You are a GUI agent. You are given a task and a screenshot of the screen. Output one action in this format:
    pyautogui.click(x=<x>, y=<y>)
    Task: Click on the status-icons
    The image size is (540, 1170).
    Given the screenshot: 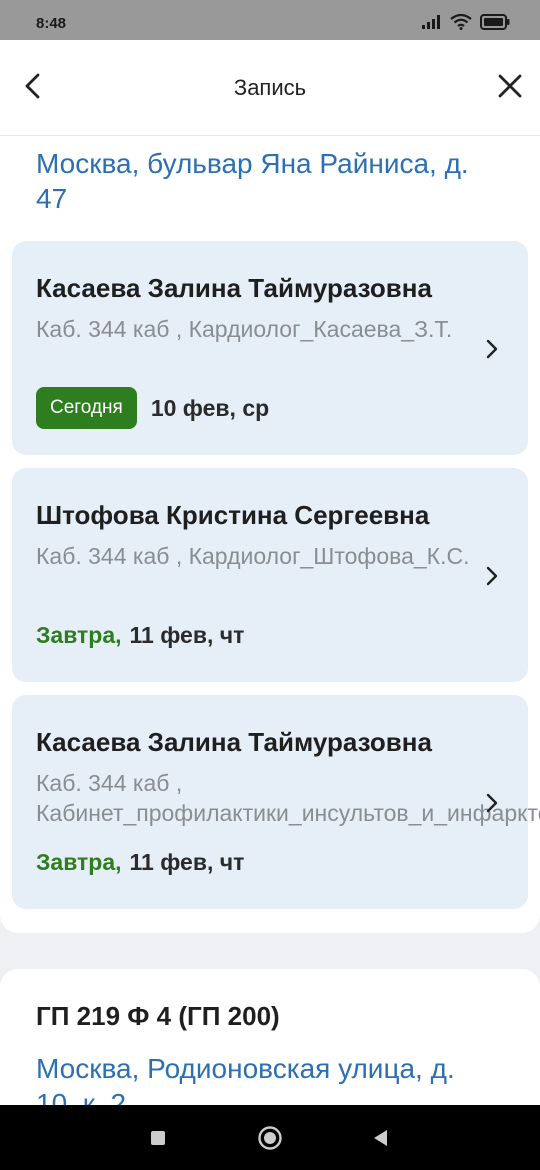 What is the action you would take?
    pyautogui.click(x=466, y=24)
    